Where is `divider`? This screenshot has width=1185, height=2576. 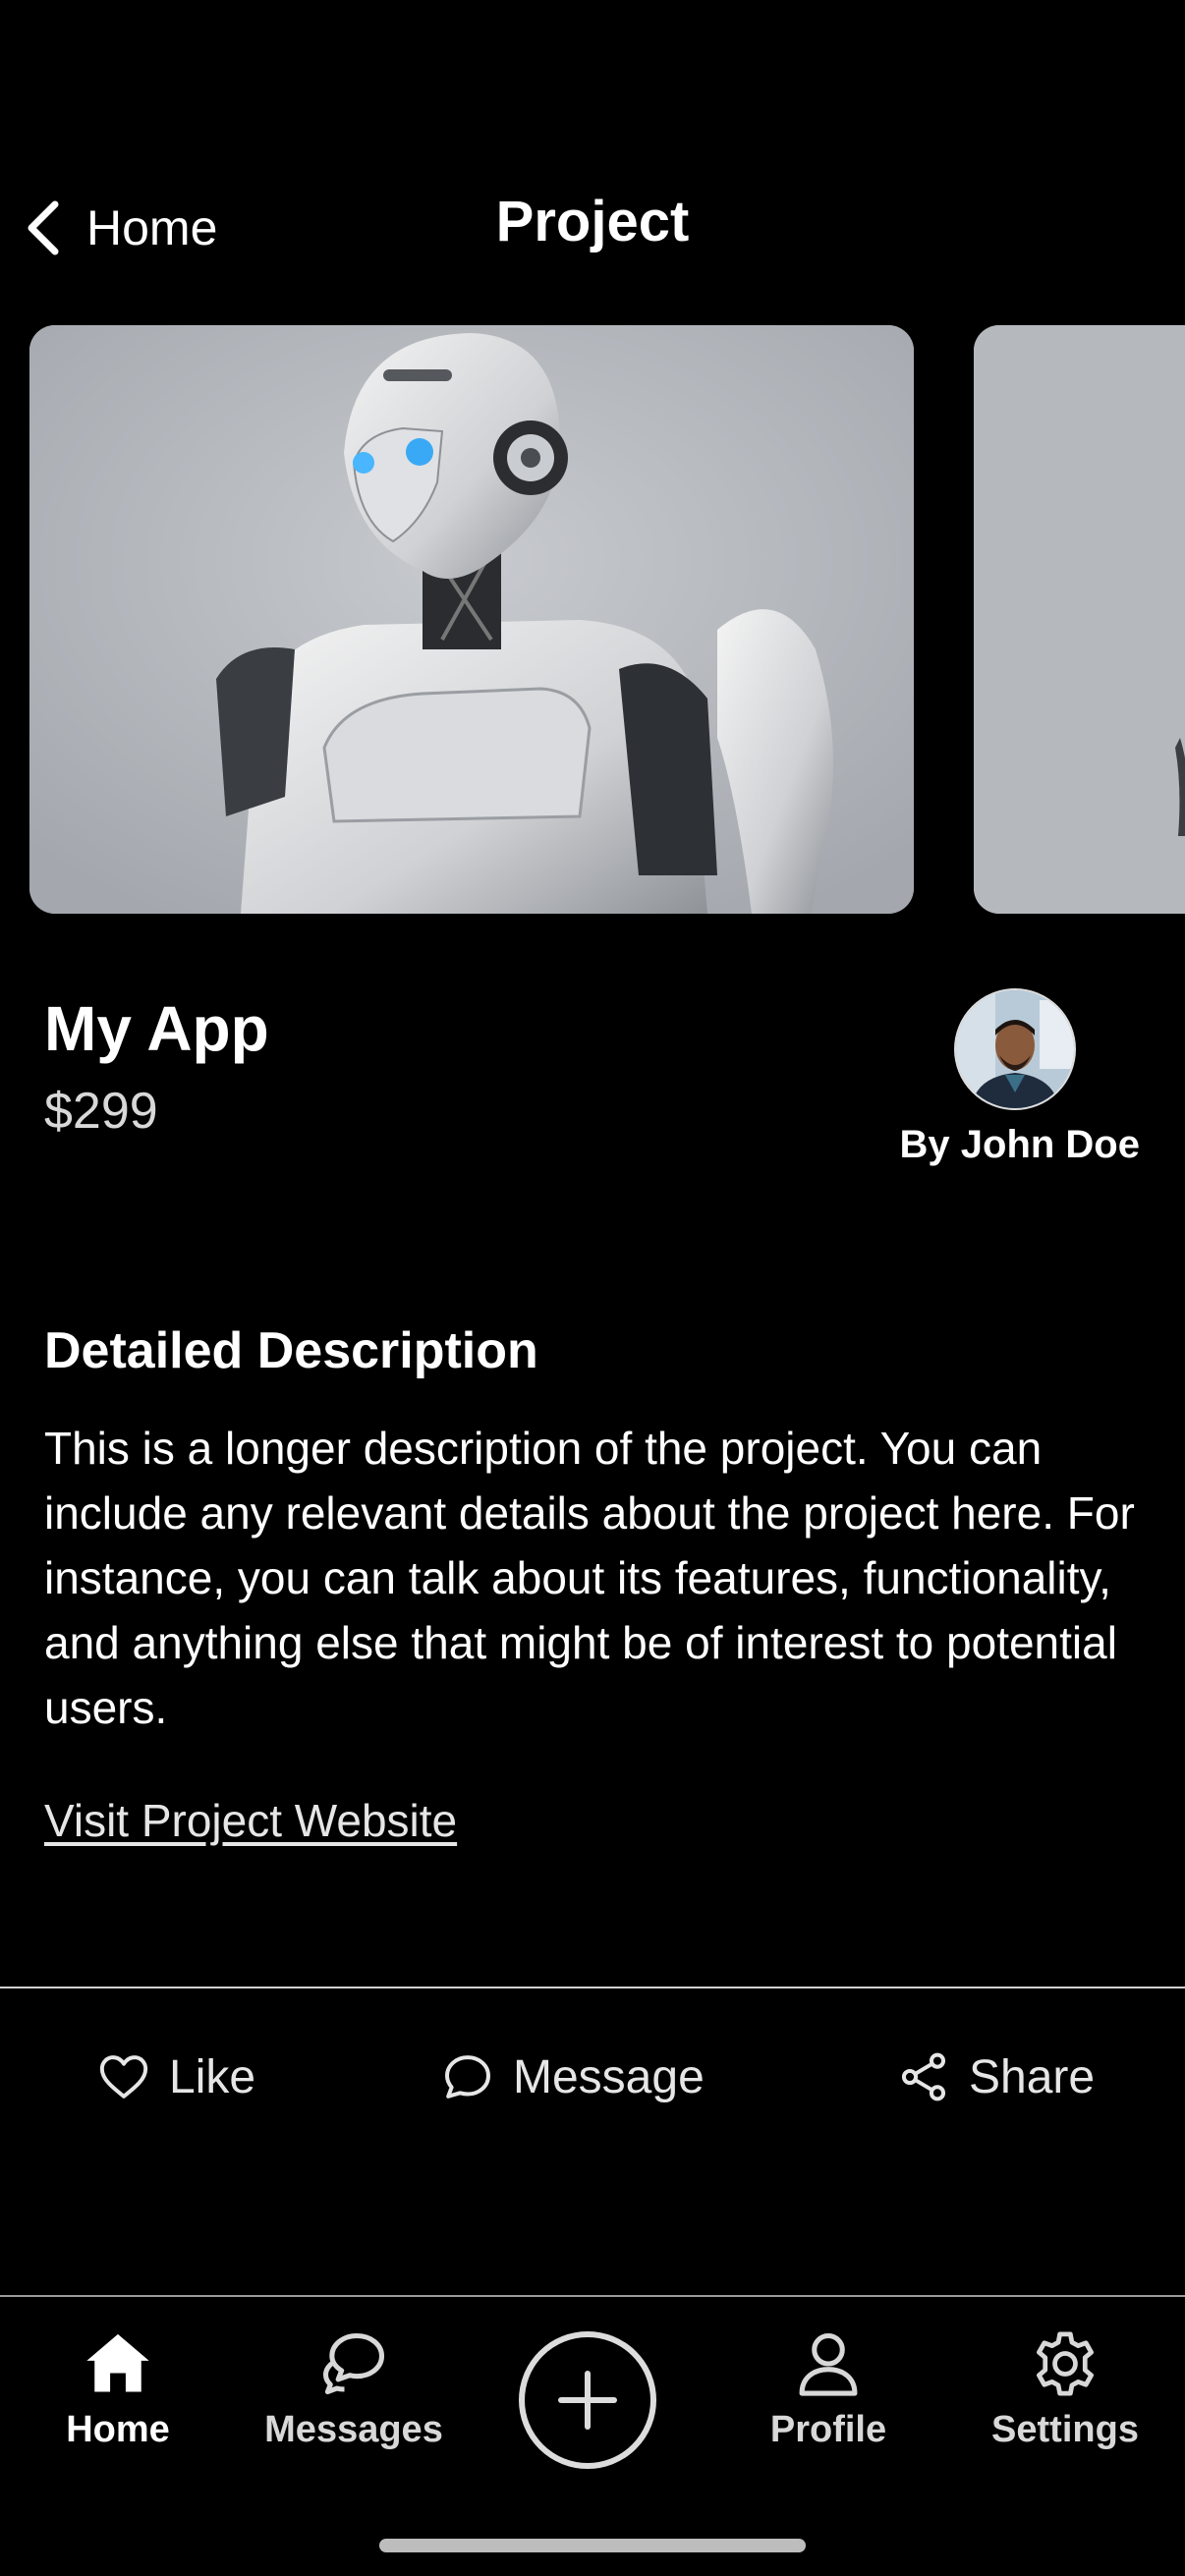
divider is located at coordinates (592, 1987).